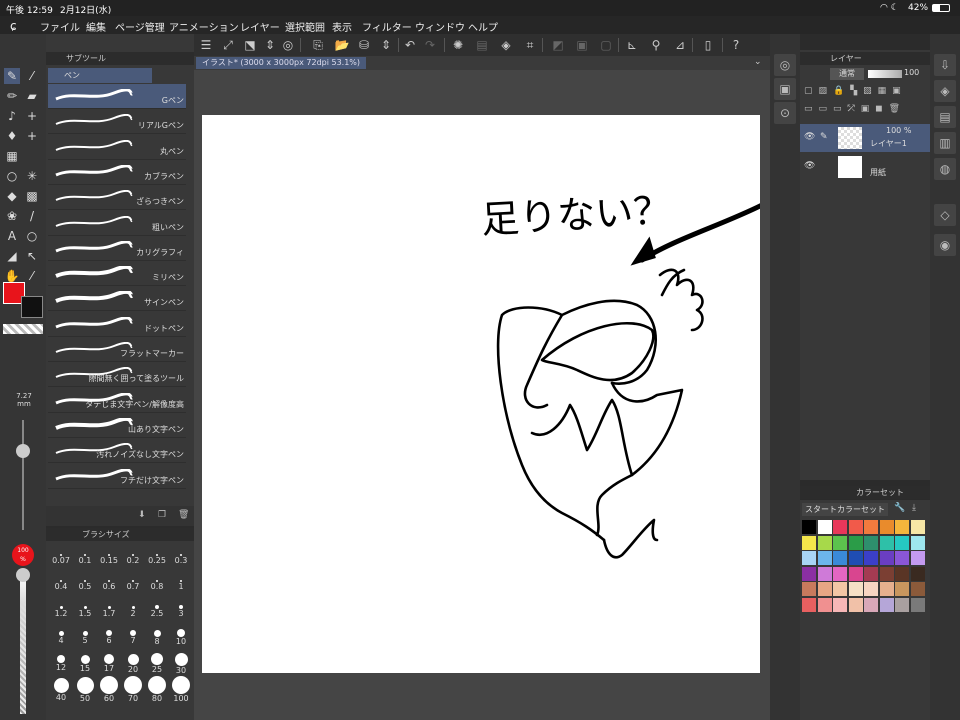 Image resolution: width=960 pixels, height=720 pixels. I want to click on object-tool-icon: +, so click(32, 136).